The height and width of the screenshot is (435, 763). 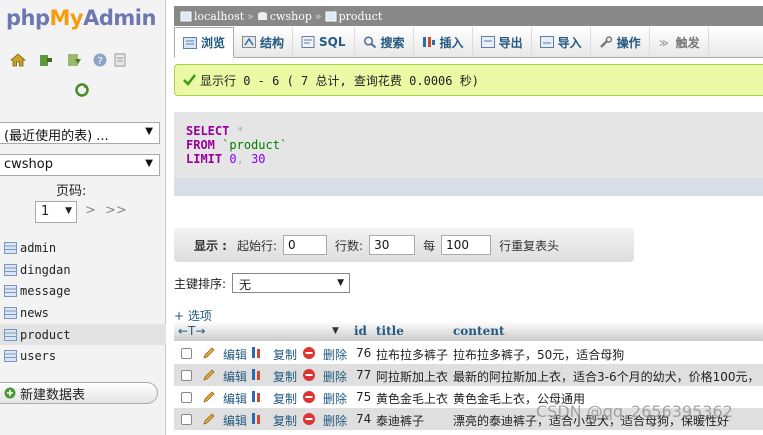 What do you see at coordinates (249, 42) in the screenshot?
I see `structure-icon` at bounding box center [249, 42].